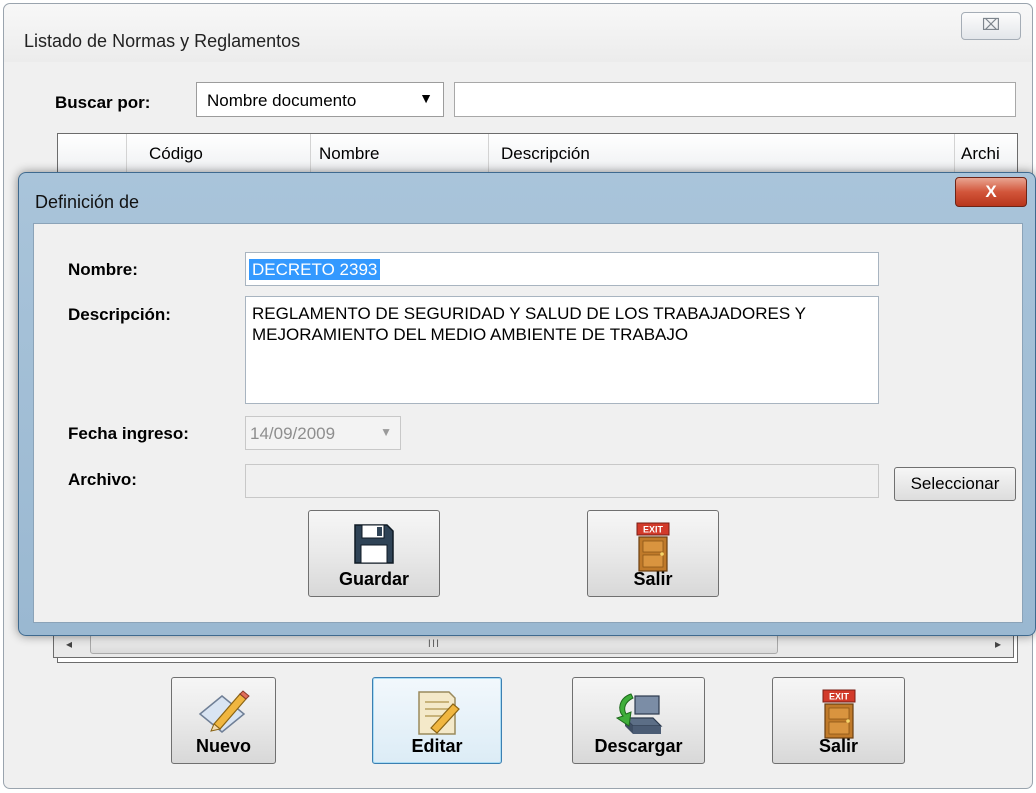 Image resolution: width=1036 pixels, height=793 pixels. I want to click on grid-row-header-corner, so click(92, 154).